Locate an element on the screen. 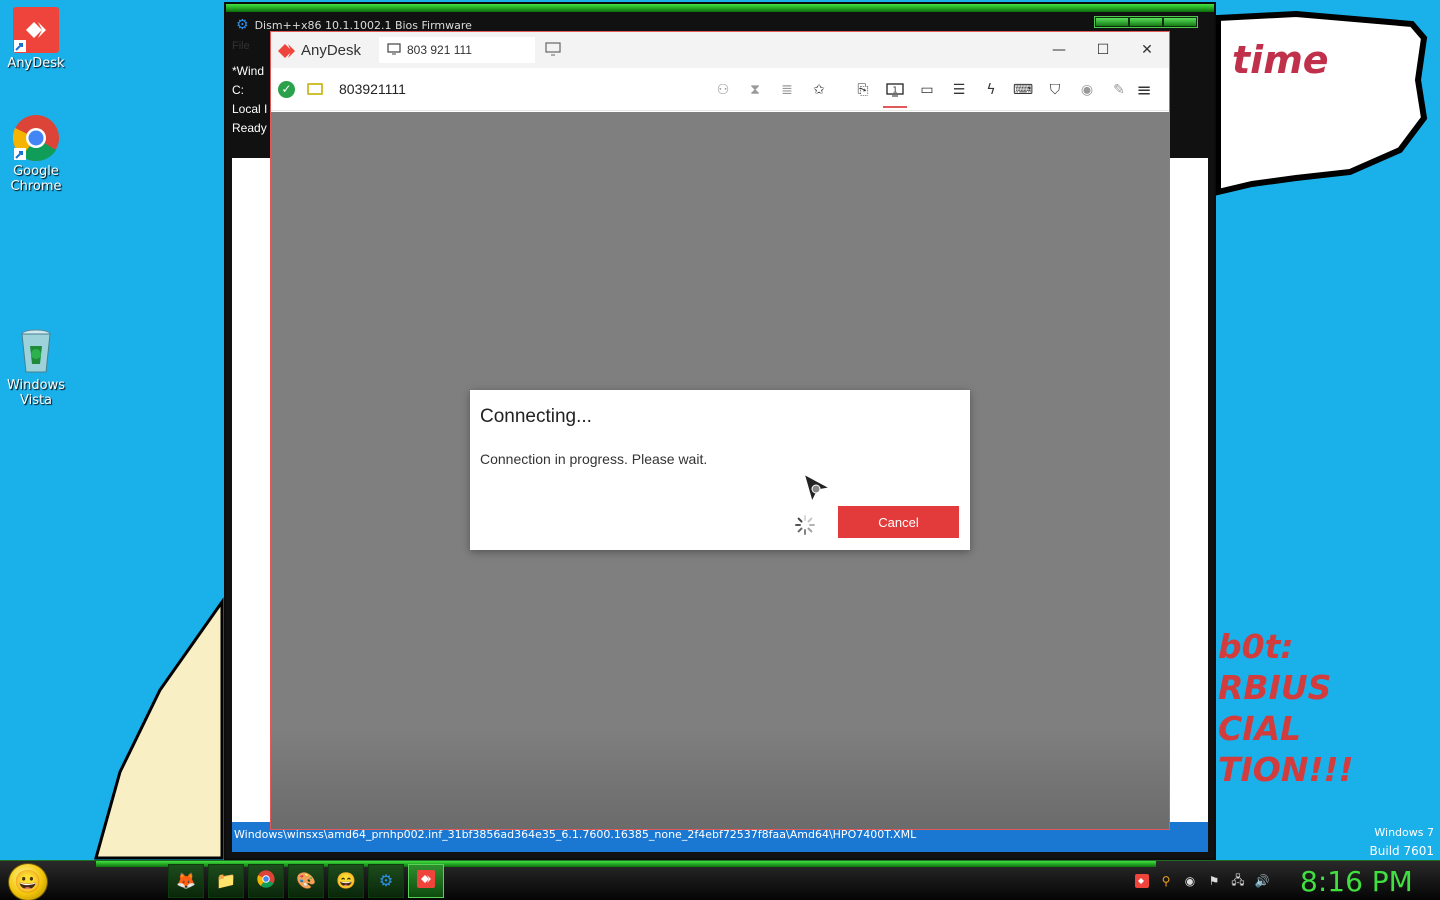  anydesk-logo-icon is located at coordinates (286, 50).